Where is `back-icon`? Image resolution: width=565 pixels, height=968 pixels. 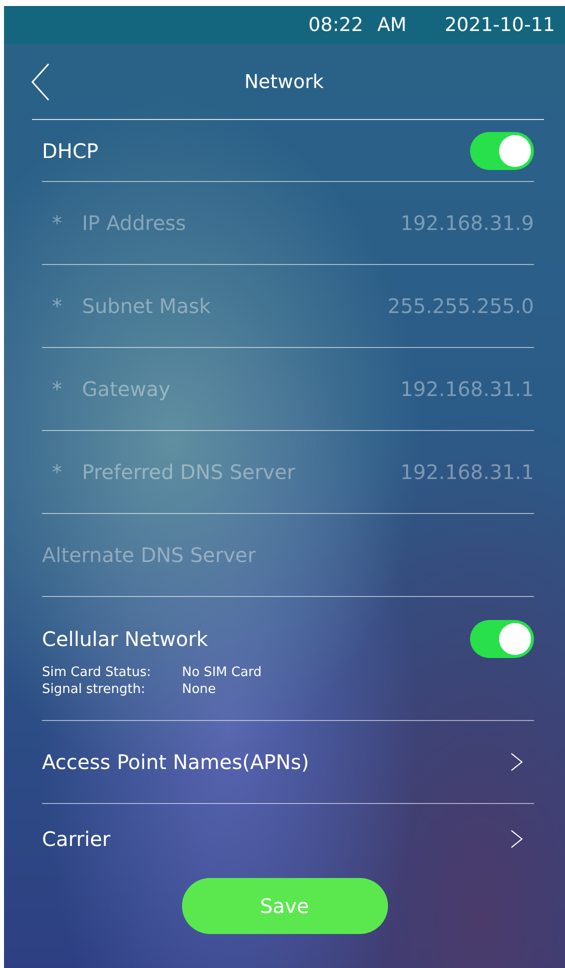
back-icon is located at coordinates (40, 81).